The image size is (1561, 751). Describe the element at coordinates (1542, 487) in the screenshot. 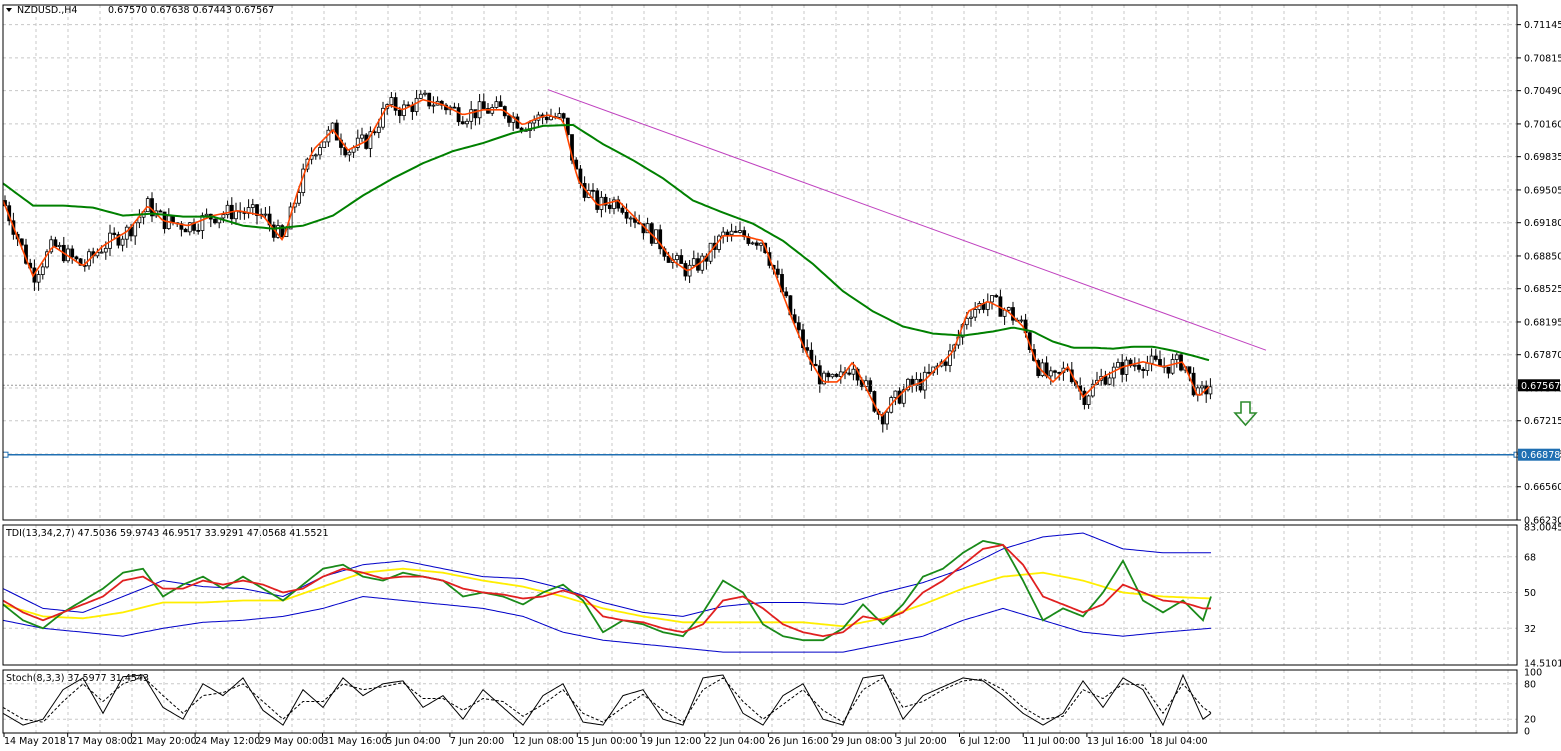

I see `price-tick-label: 0.66560` at that location.